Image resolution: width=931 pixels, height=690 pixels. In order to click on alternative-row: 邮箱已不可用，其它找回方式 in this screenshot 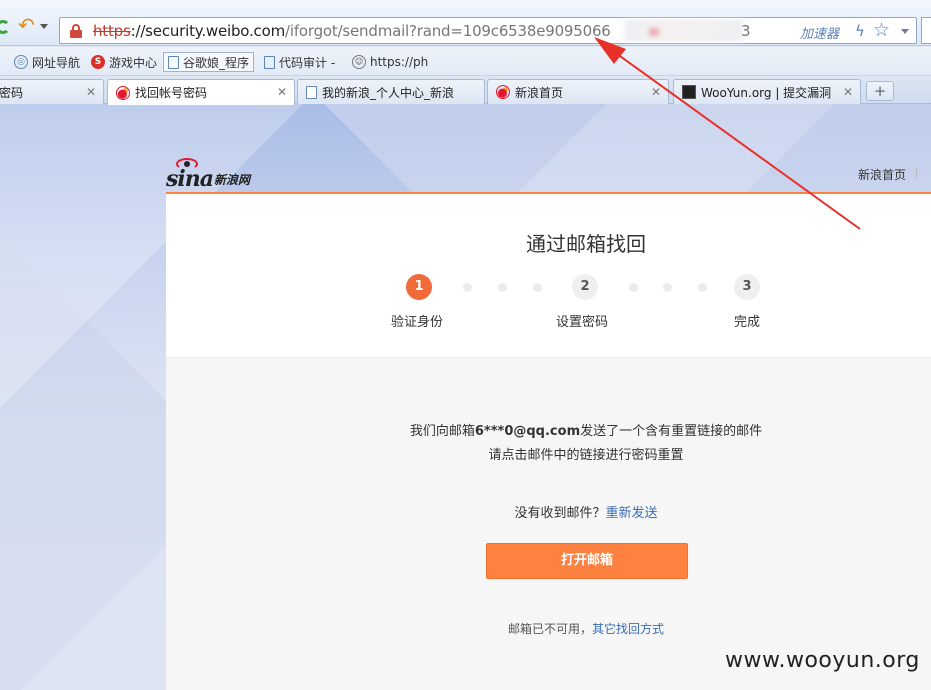, I will do `click(548, 628)`.